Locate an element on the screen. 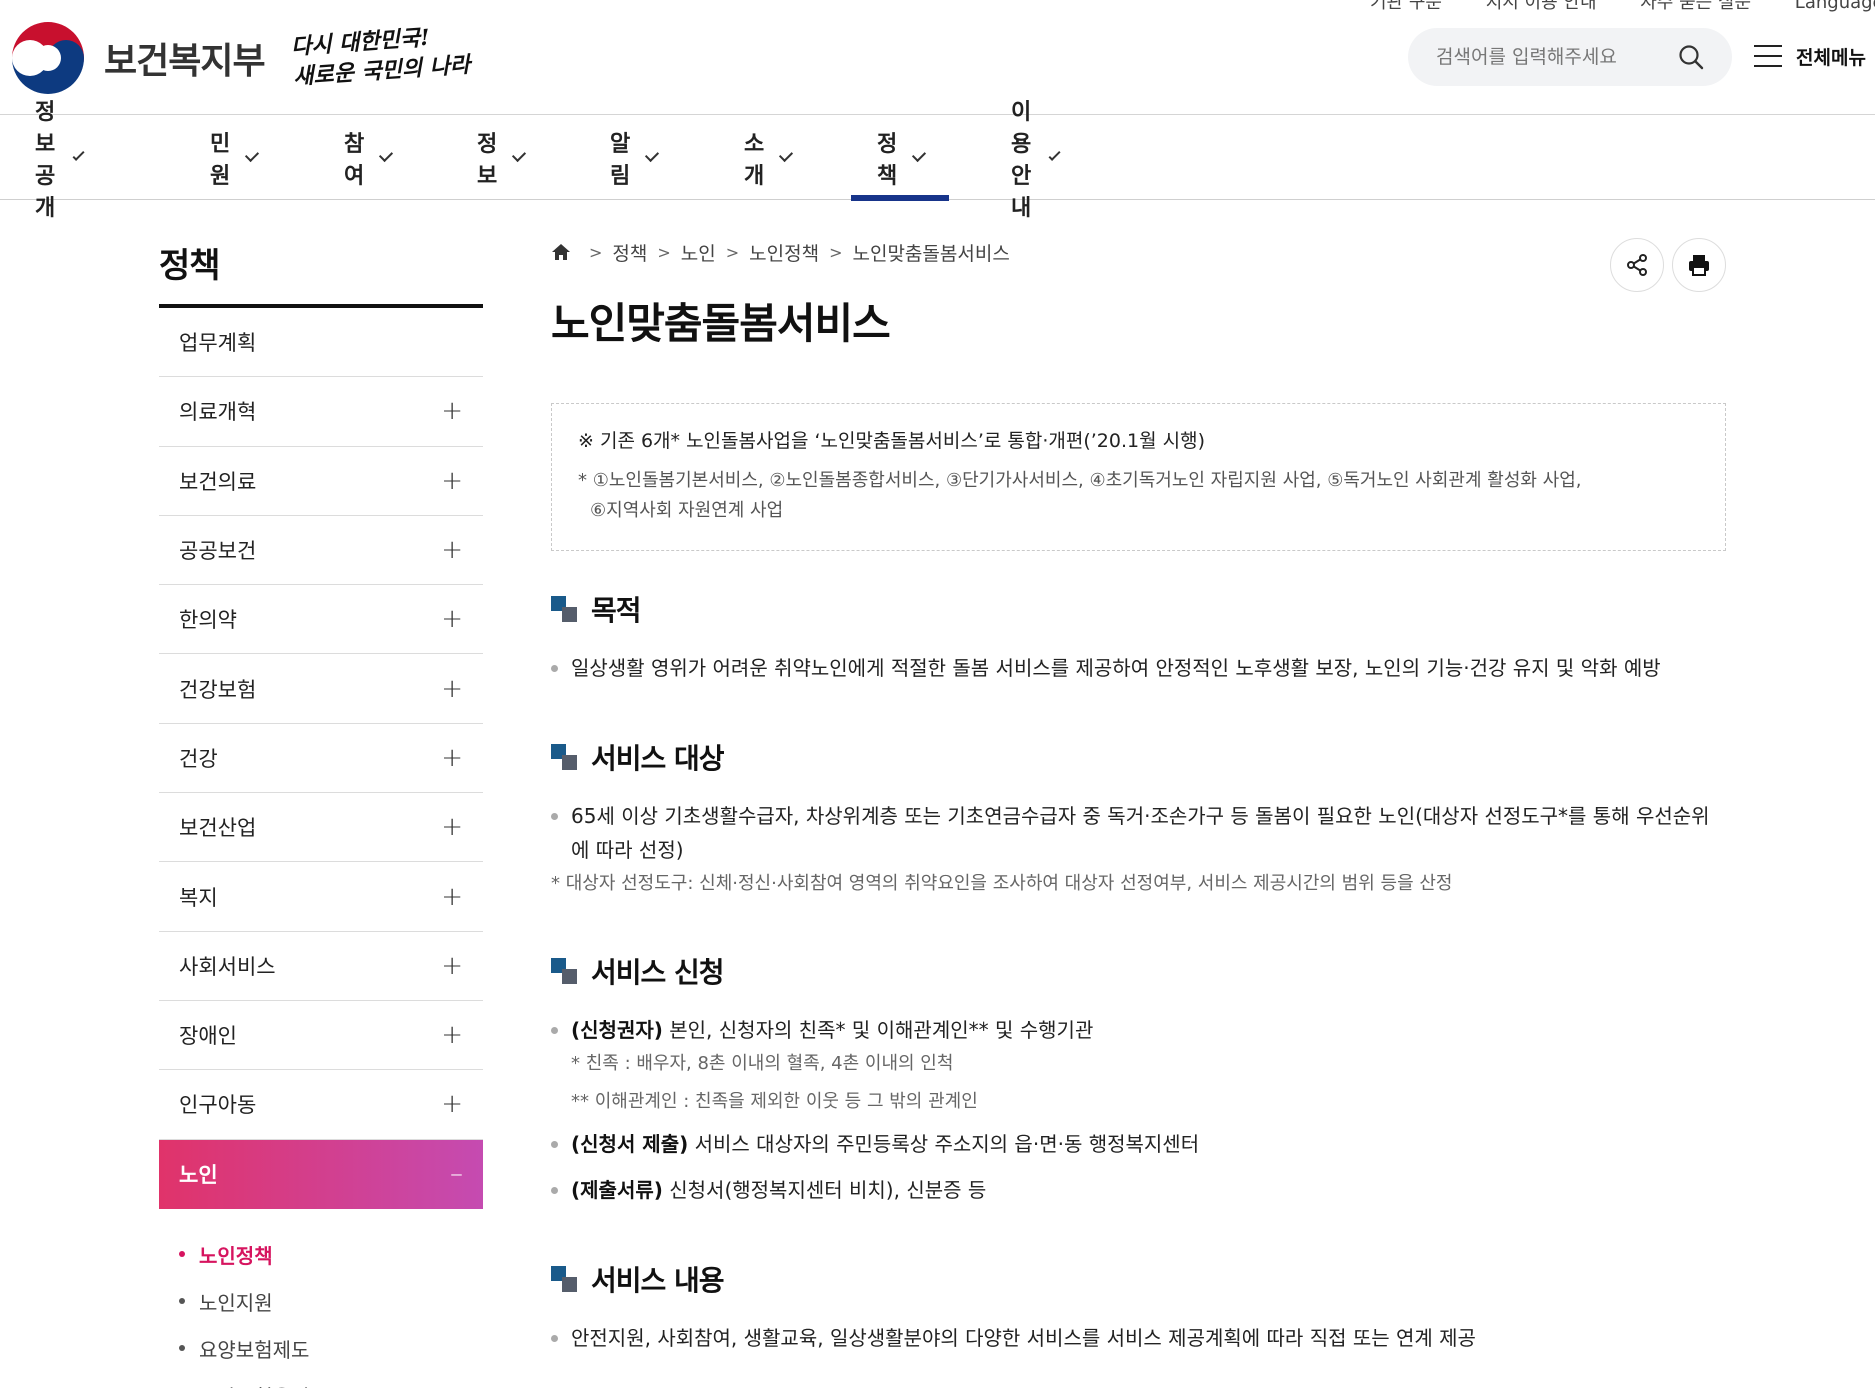  sidebar-item-label: 장애인 is located at coordinates (208, 1036).